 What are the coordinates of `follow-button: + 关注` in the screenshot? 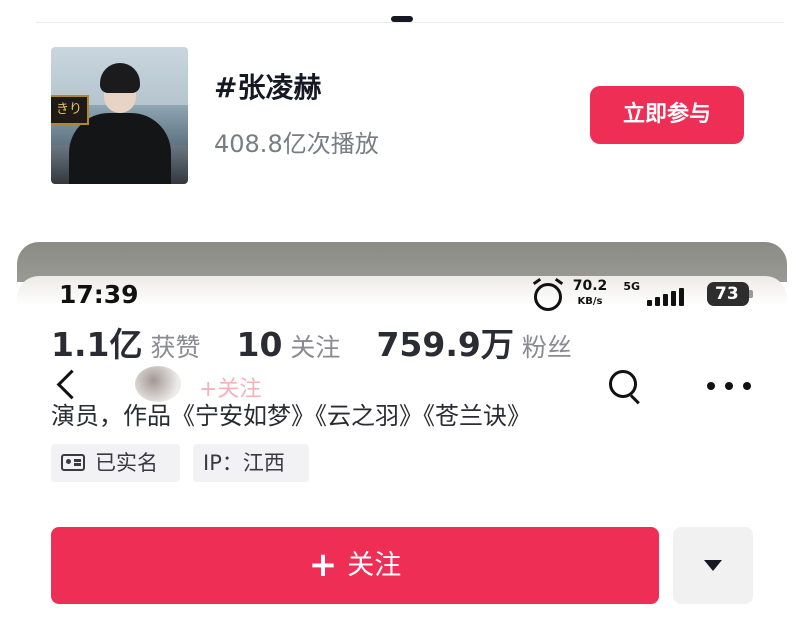 It's located at (355, 565).